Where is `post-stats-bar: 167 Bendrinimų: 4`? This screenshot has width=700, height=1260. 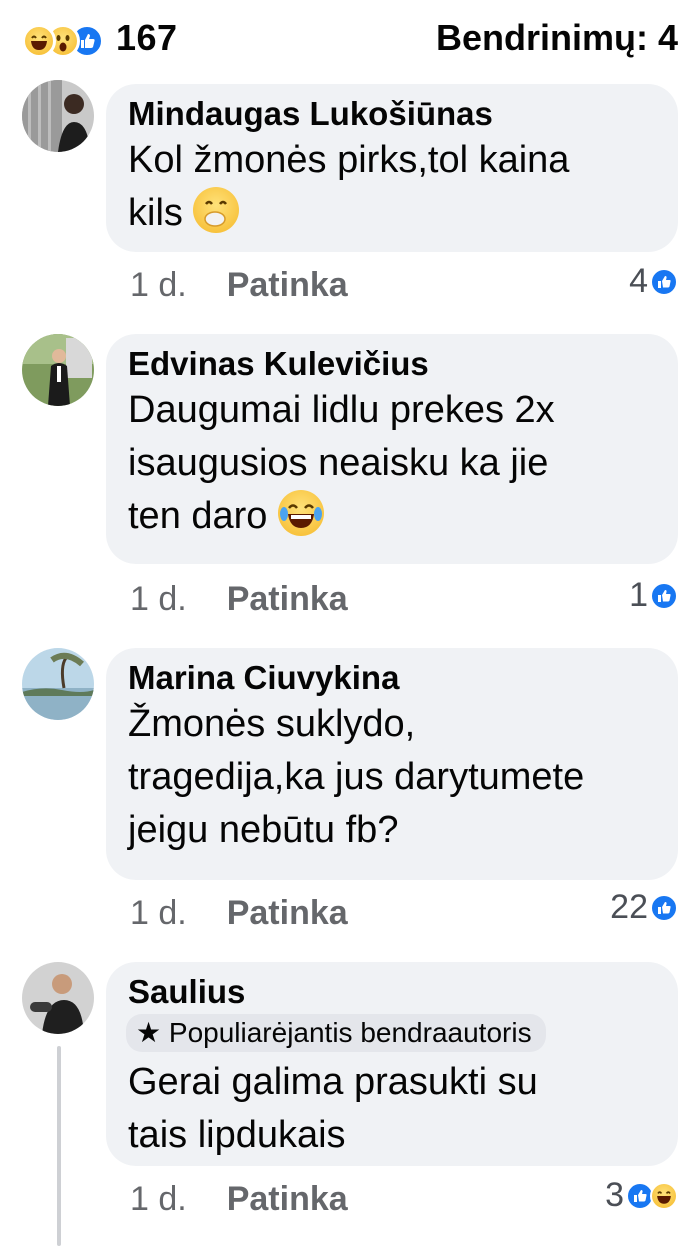
post-stats-bar: 167 Bendrinimų: 4 is located at coordinates (350, 40).